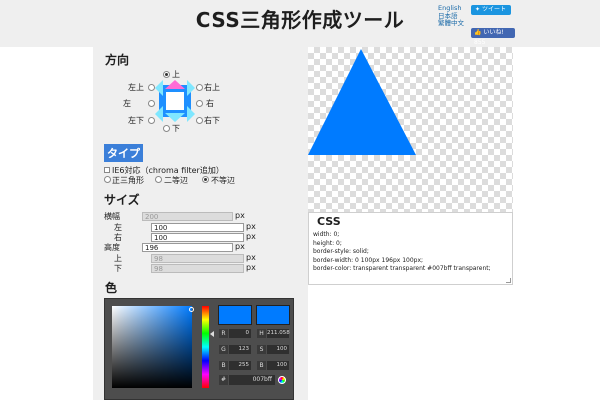 This screenshot has height=400, width=600. I want to click on hex-label: #, so click(223, 380).